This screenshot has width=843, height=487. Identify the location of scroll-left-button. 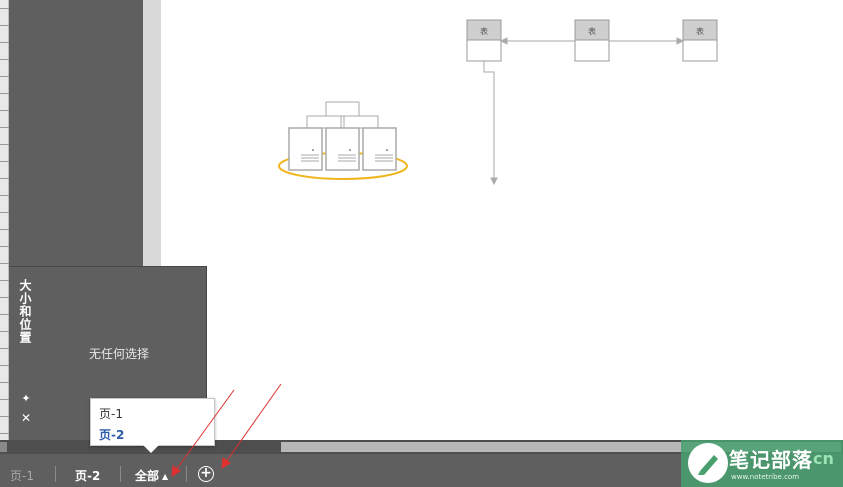
(3, 447).